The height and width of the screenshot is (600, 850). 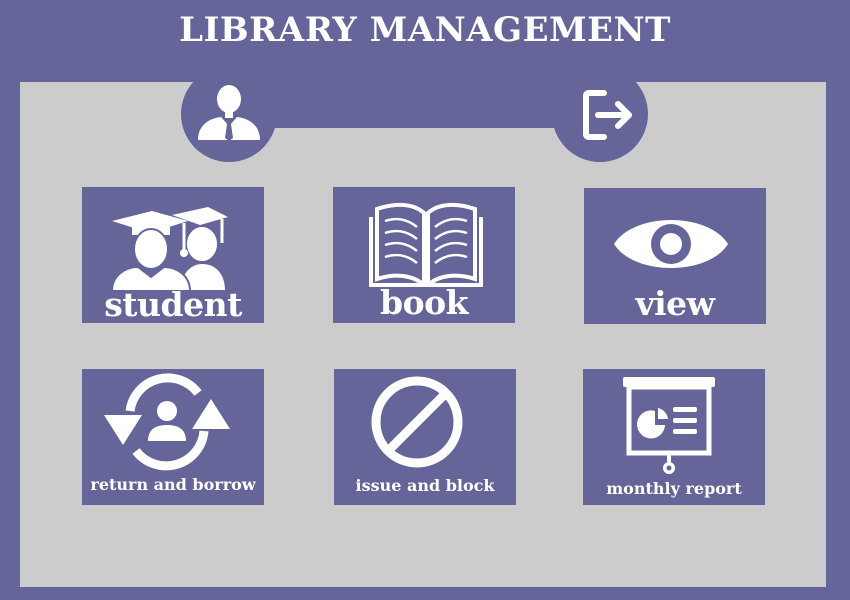 I want to click on user-profile-icon, so click(x=229, y=113).